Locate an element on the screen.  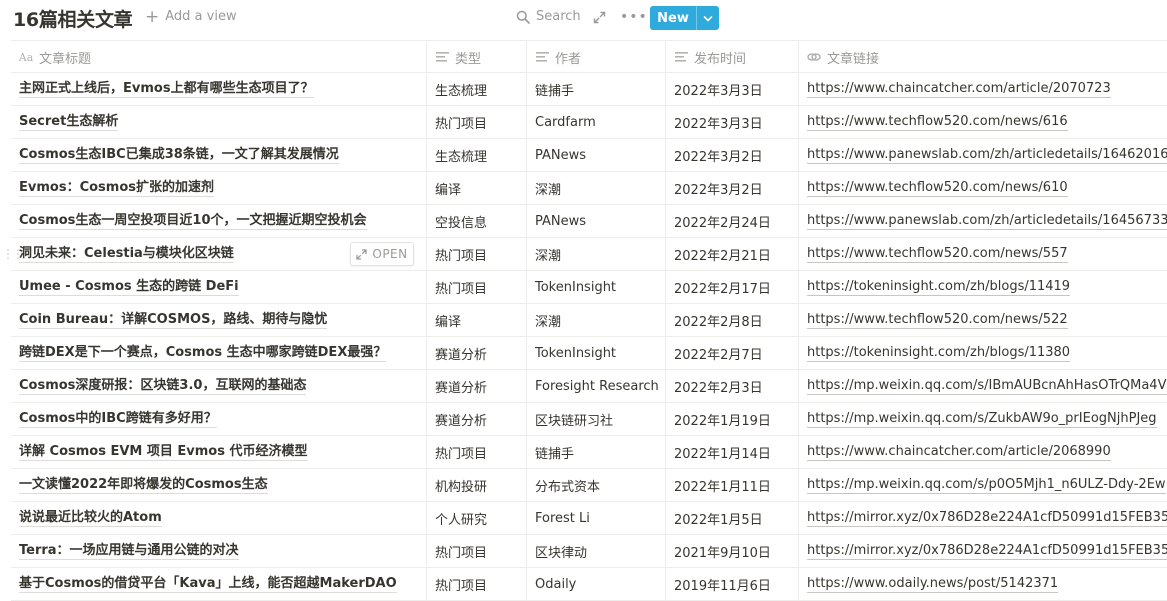
more-options-icon: ••• is located at coordinates (634, 17).